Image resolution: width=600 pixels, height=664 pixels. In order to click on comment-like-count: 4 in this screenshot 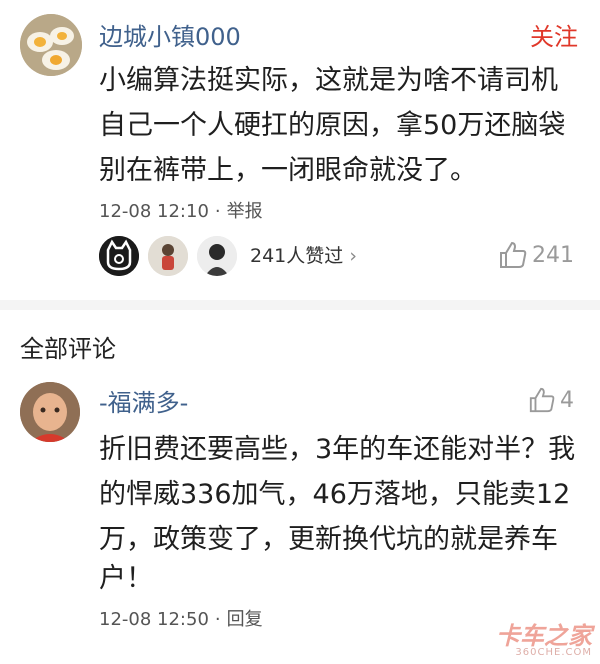, I will do `click(567, 400)`.